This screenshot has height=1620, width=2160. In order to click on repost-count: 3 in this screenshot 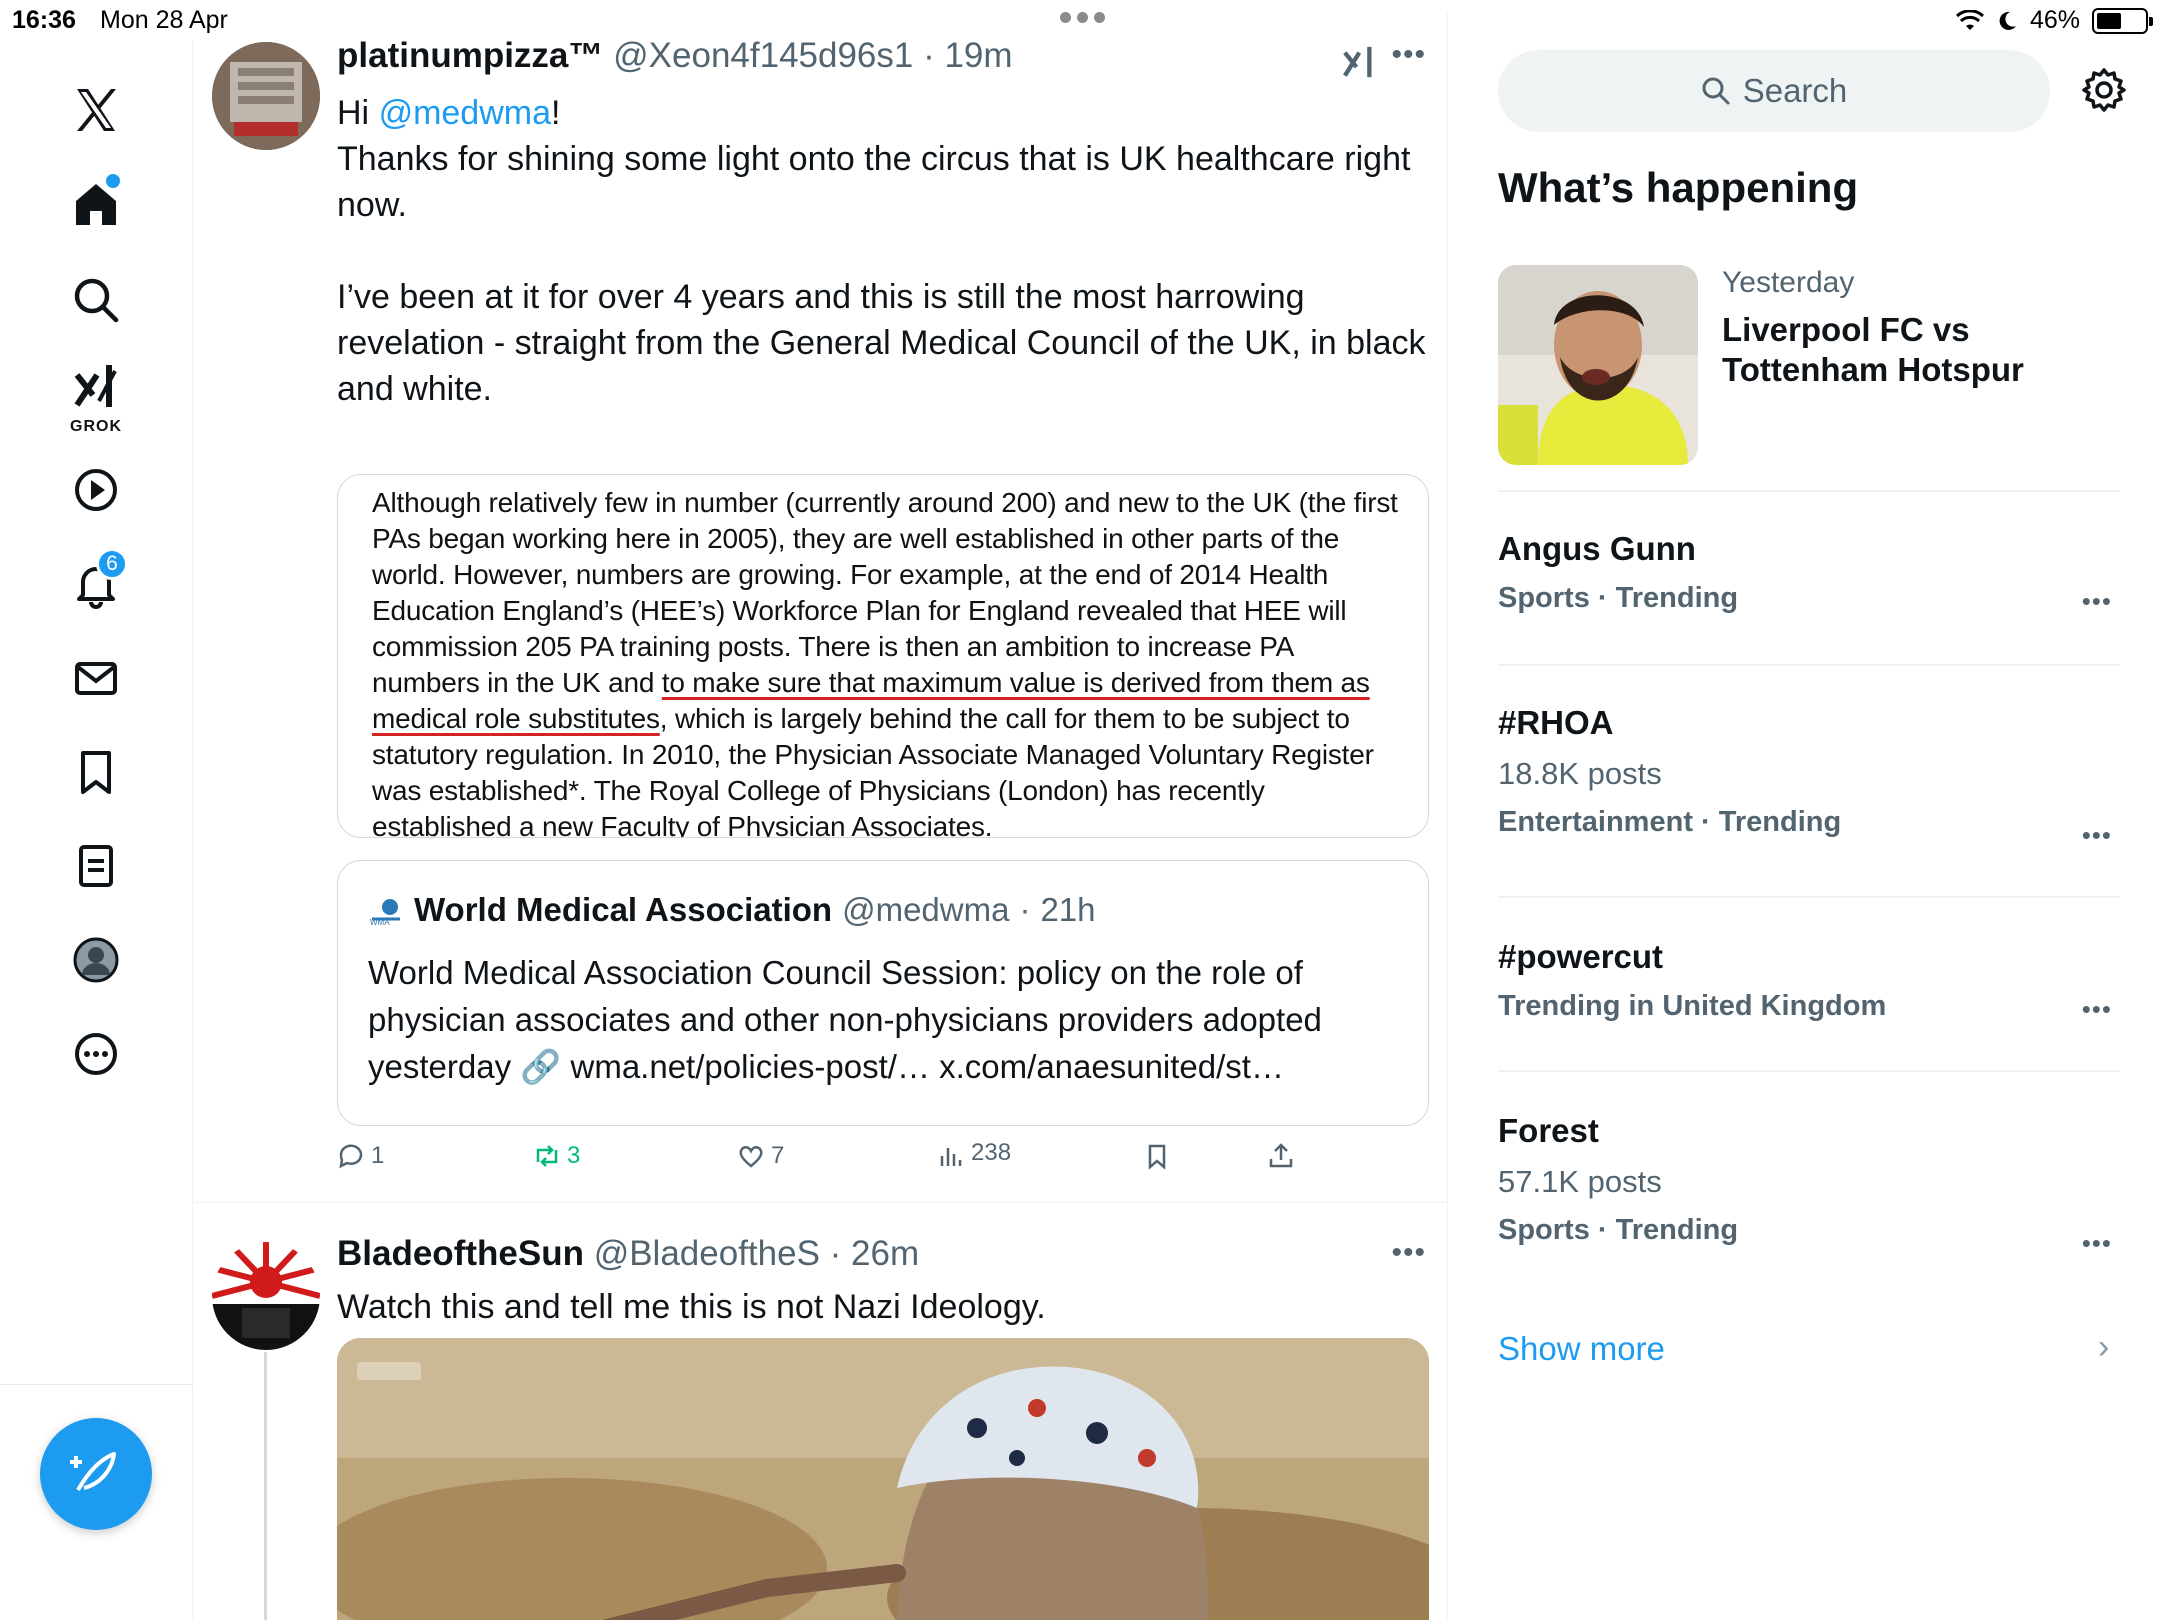, I will do `click(574, 1155)`.